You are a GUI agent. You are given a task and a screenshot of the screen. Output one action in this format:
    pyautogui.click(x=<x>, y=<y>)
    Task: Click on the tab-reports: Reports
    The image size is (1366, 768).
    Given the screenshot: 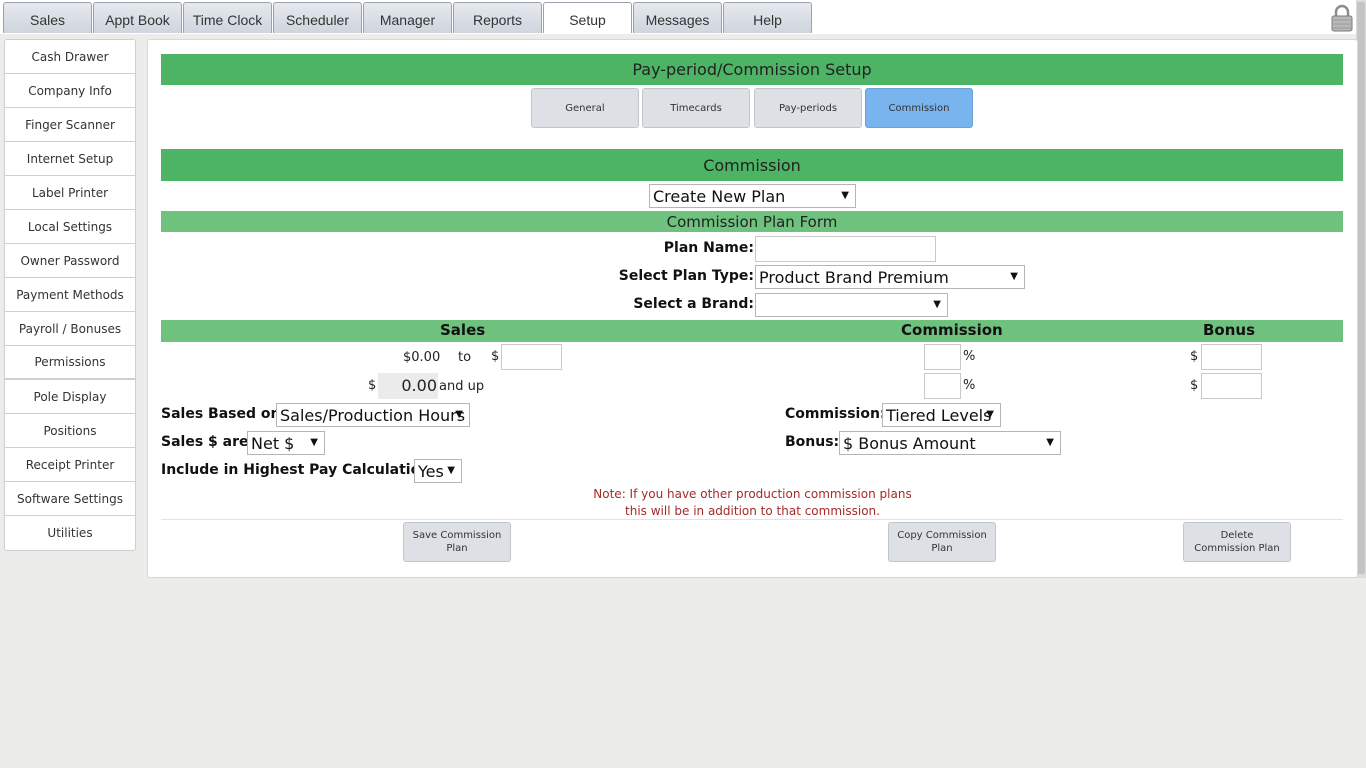 What is the action you would take?
    pyautogui.click(x=497, y=17)
    